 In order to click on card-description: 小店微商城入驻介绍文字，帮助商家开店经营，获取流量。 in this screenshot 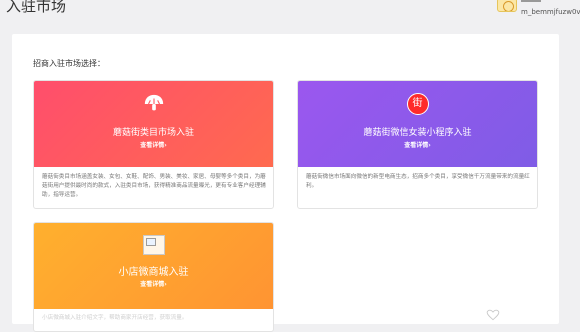, I will do `click(115, 318)`.